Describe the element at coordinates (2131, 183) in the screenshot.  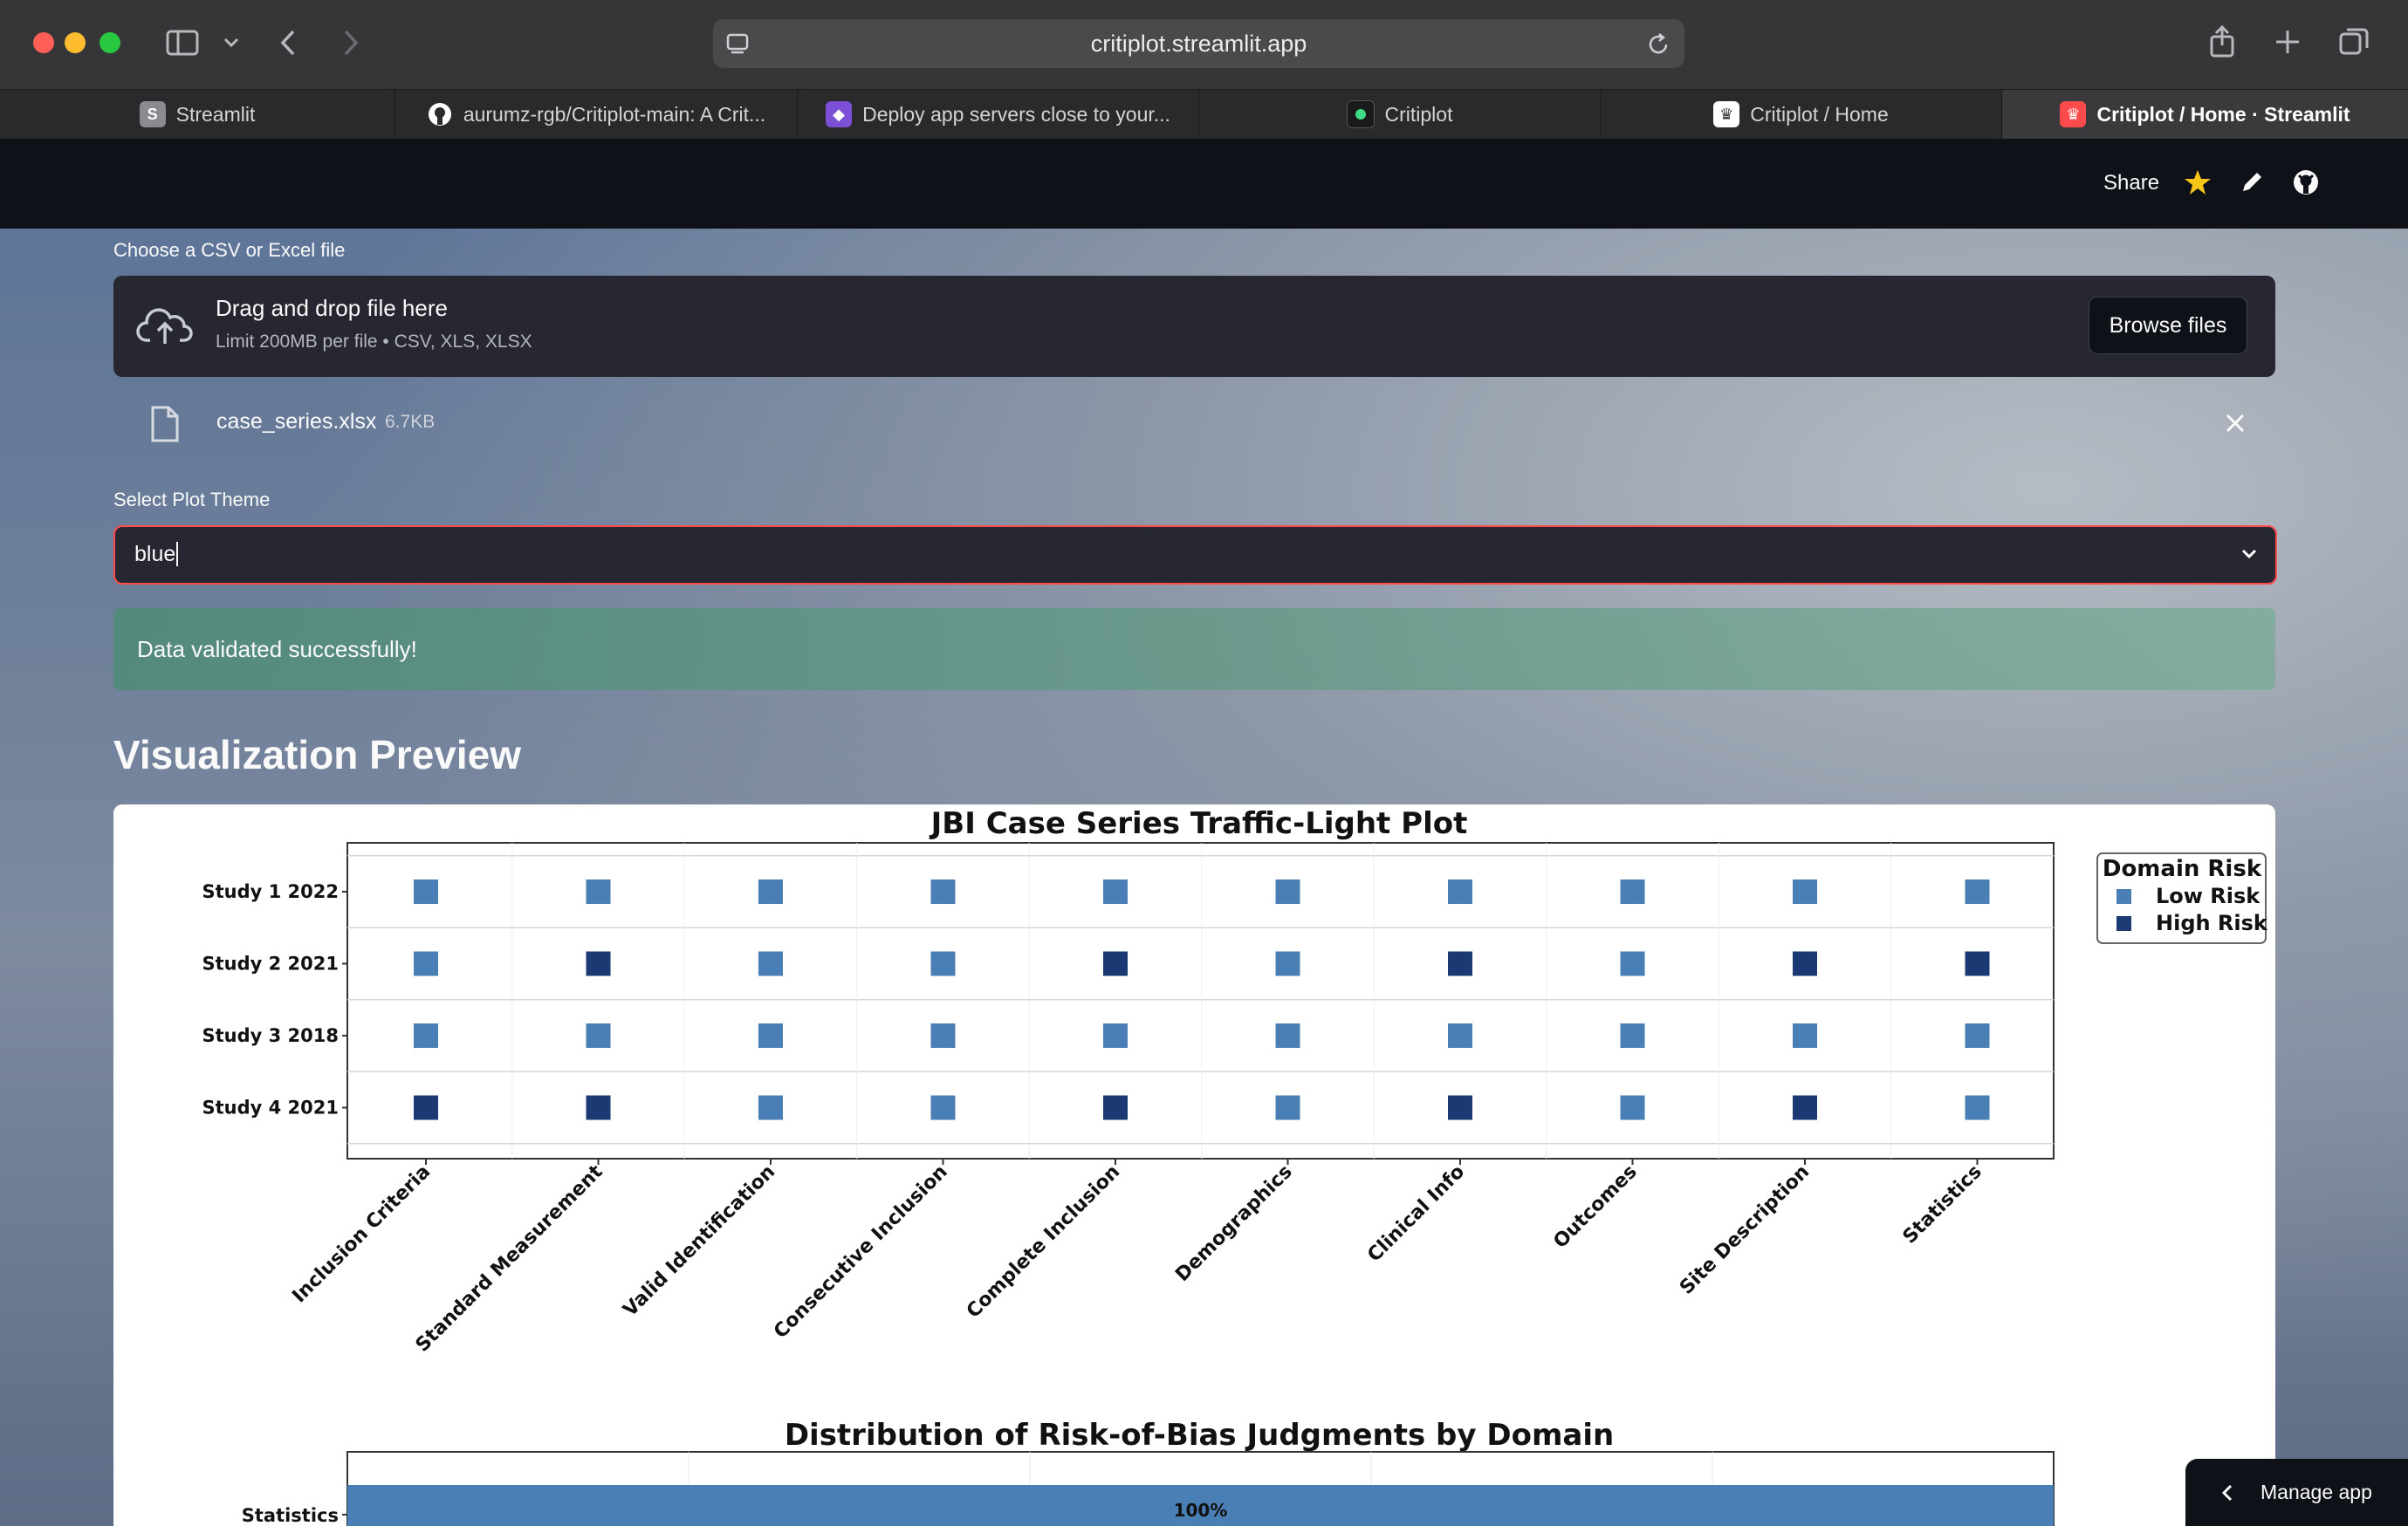
I see `share-button: Share` at that location.